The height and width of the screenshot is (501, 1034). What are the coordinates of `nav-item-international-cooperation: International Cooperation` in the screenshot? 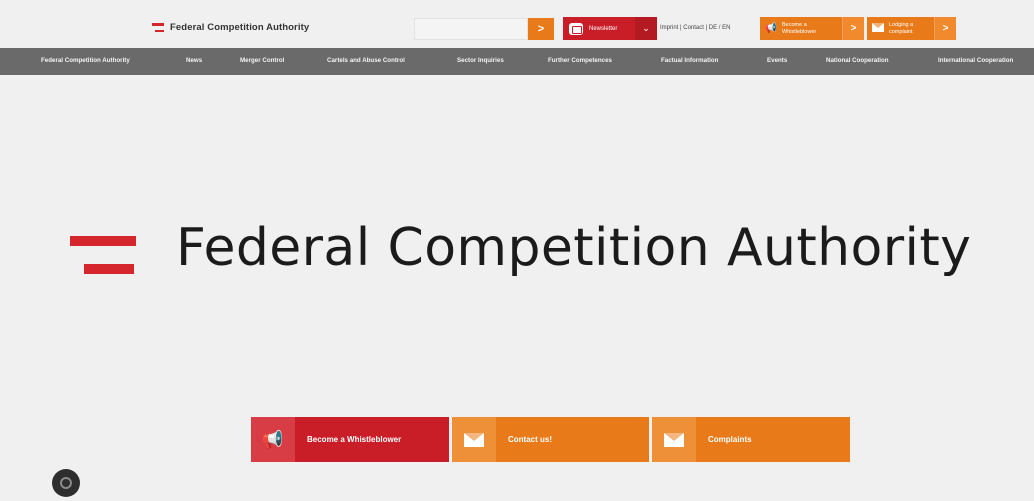 It's located at (975, 60).